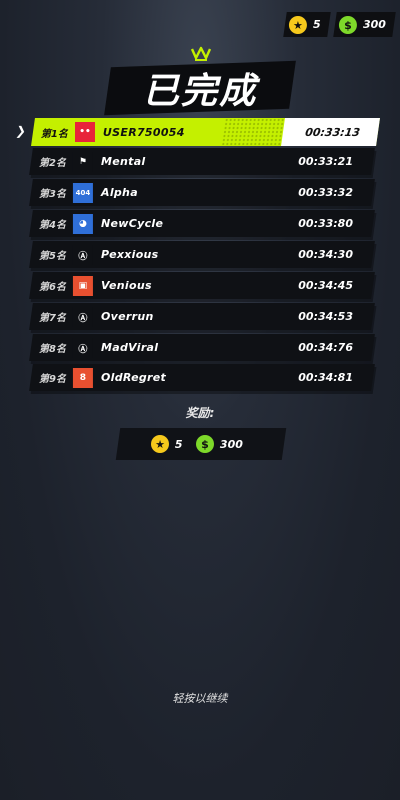 The height and width of the screenshot is (800, 400). What do you see at coordinates (178, 444) in the screenshot?
I see `reward-stars: 5` at bounding box center [178, 444].